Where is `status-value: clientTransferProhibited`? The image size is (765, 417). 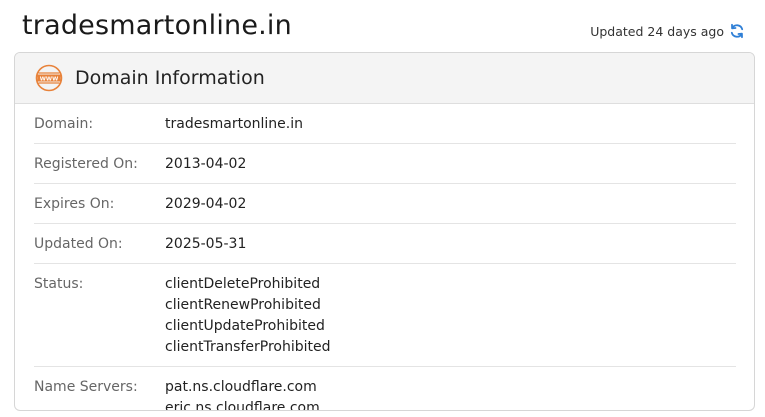 status-value: clientTransferProhibited is located at coordinates (248, 347).